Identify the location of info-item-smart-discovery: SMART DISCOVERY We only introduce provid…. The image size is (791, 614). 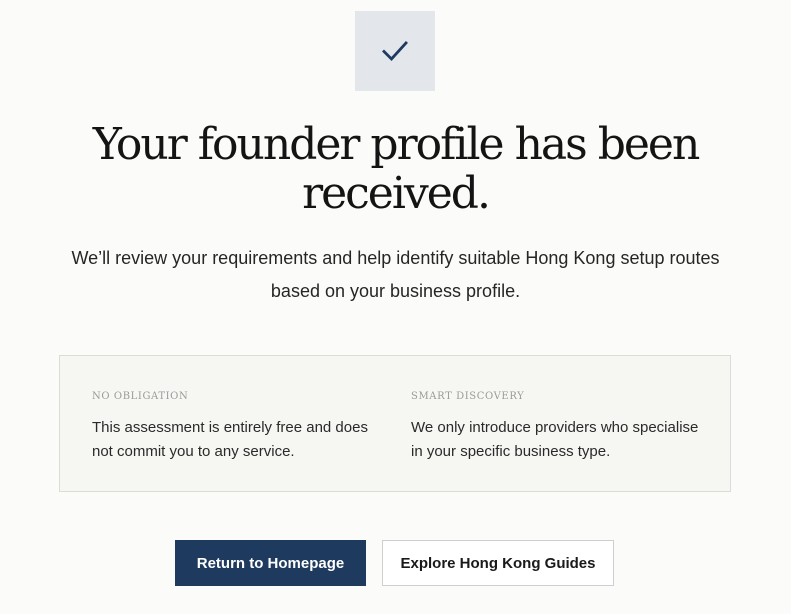
(561, 427).